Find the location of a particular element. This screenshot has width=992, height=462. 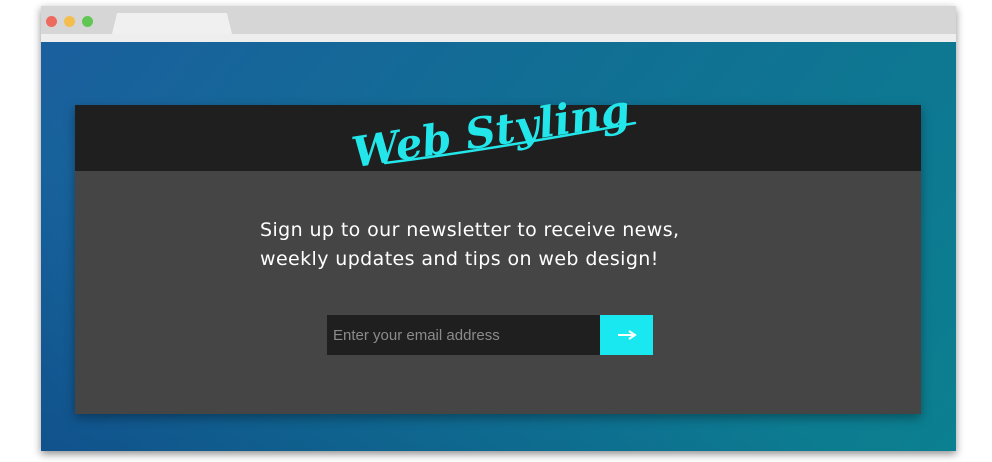

web-styling-logo: Web Styling is located at coordinates (493, 129).